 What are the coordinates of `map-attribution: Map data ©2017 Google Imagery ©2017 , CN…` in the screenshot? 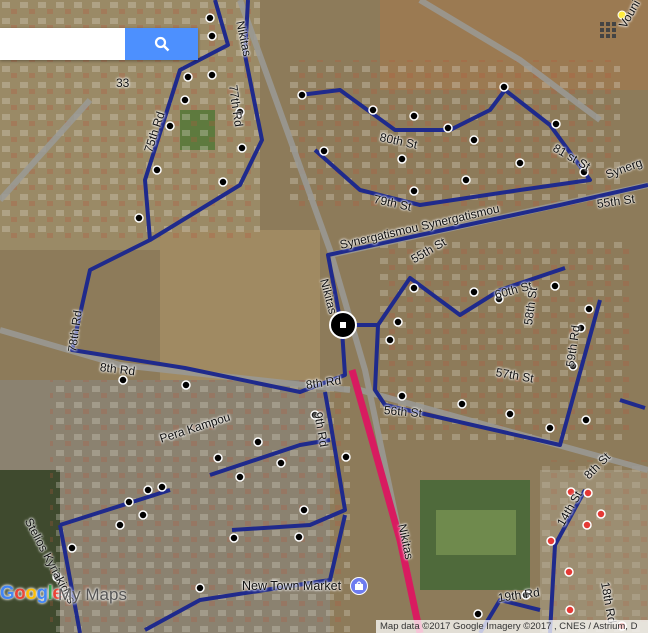 It's located at (512, 626).